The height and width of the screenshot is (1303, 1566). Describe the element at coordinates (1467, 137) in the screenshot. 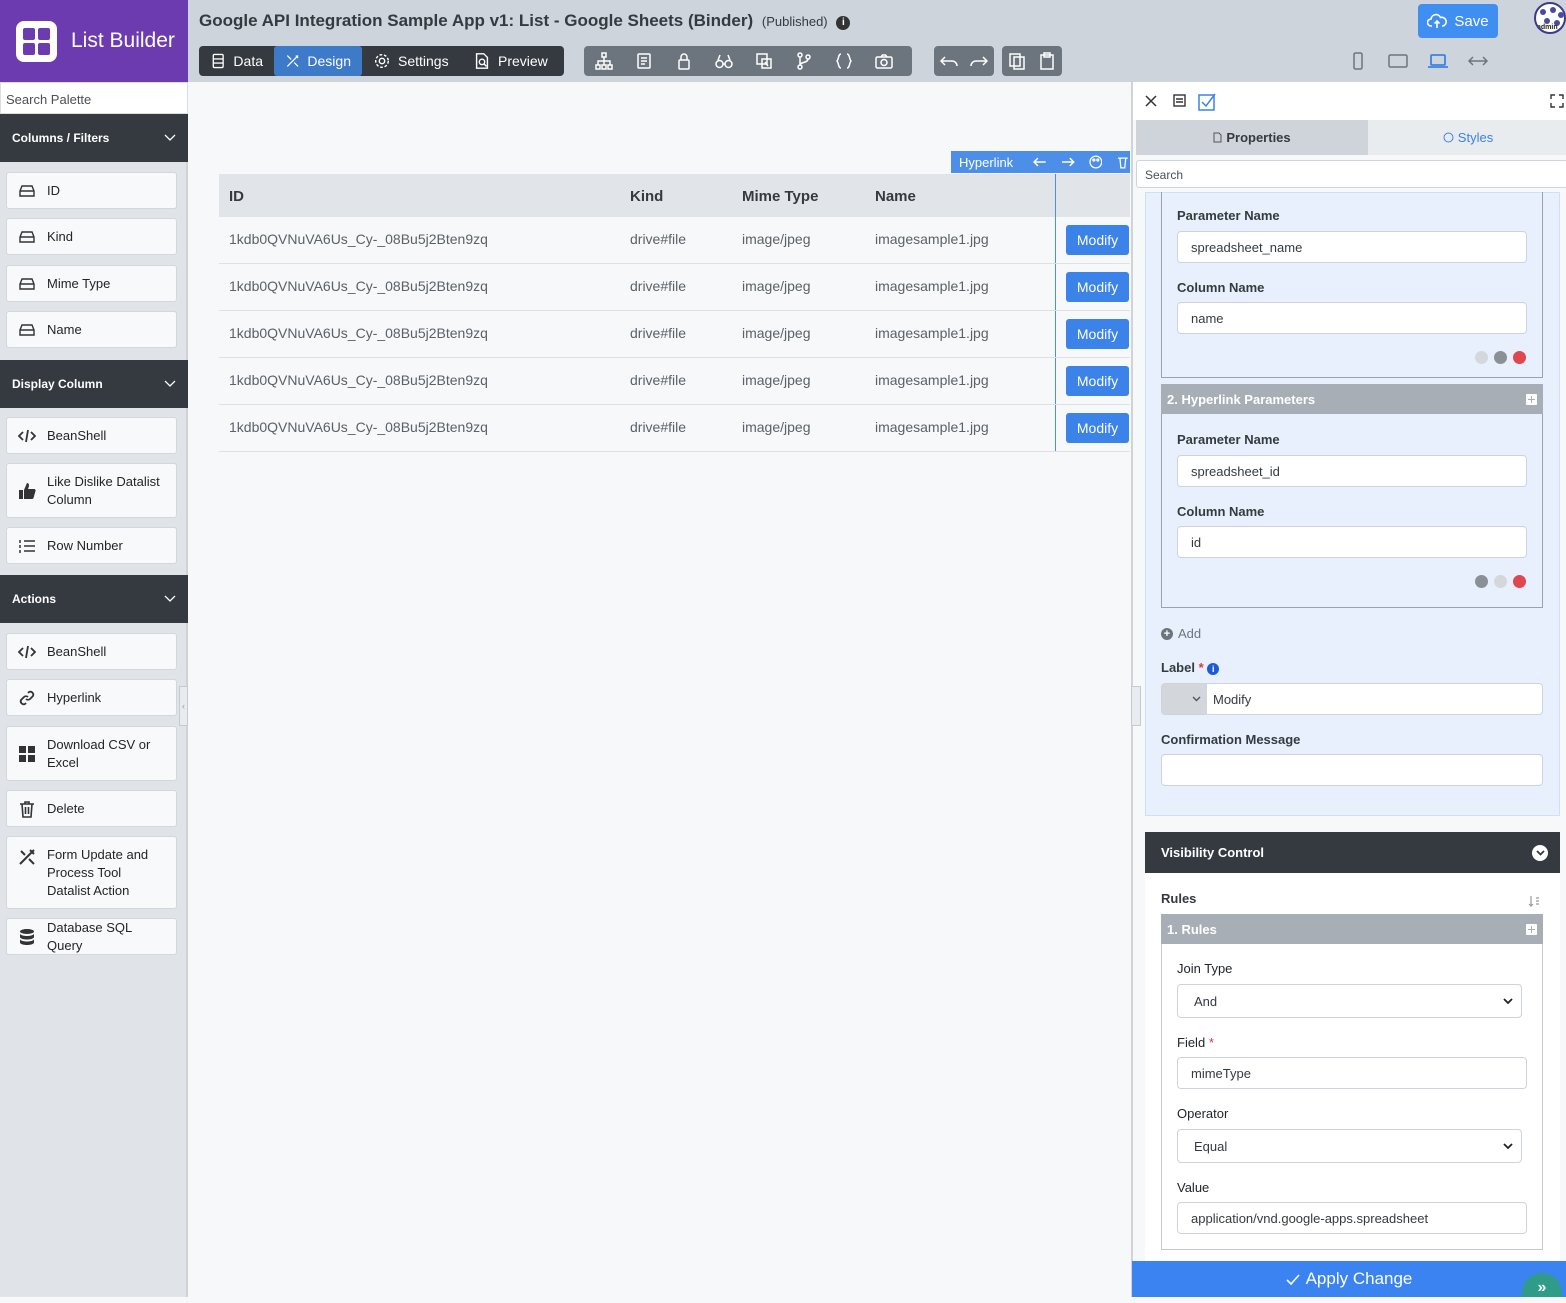

I see `tab-styles: Styles` at that location.